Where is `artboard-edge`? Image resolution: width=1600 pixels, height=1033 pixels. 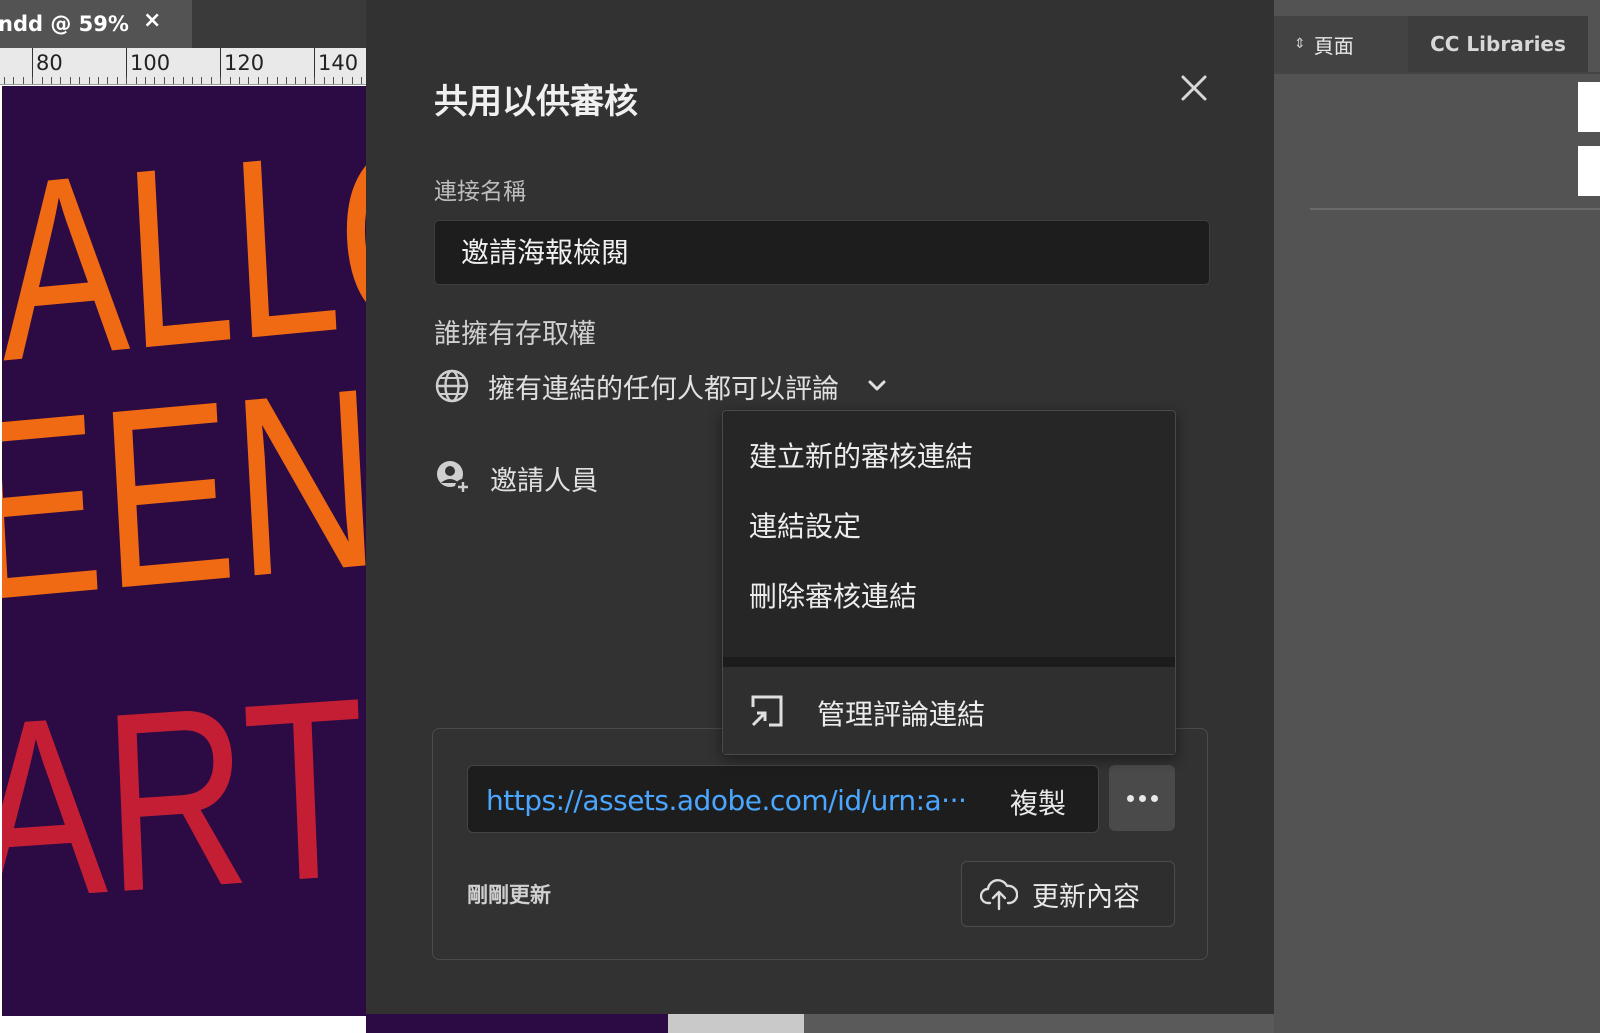
artboard-edge is located at coordinates (517, 1023).